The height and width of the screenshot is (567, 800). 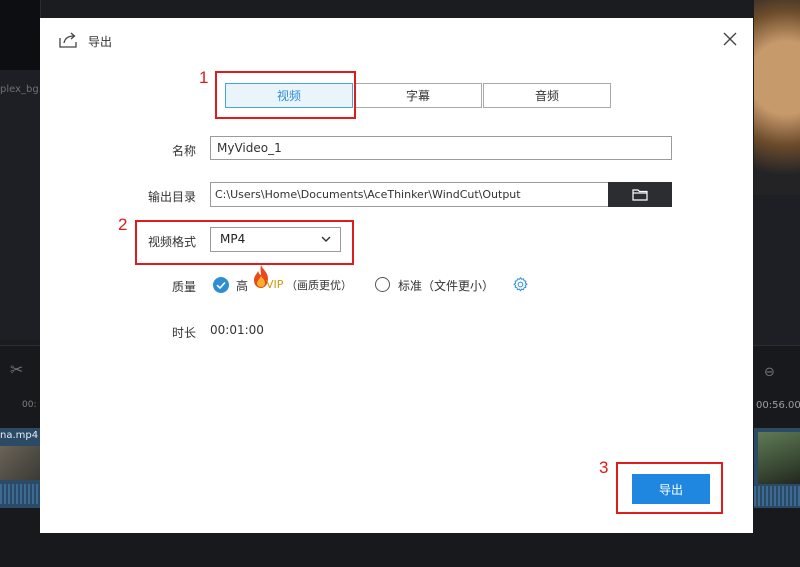 What do you see at coordinates (100, 42) in the screenshot?
I see `dialog-title: 导出` at bounding box center [100, 42].